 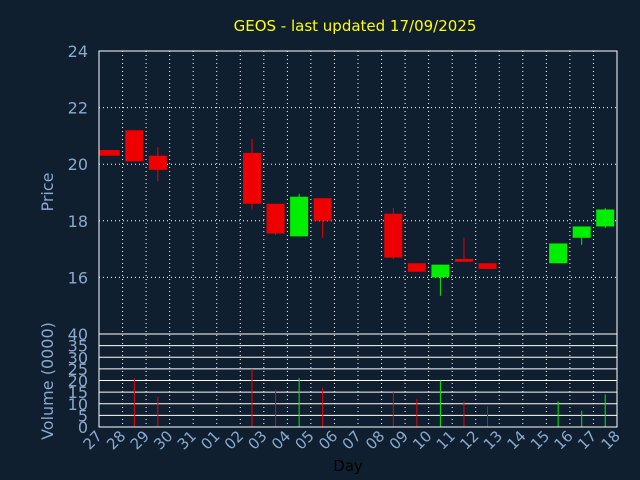 I want to click on x-tick-label: 05, so click(x=305, y=440).